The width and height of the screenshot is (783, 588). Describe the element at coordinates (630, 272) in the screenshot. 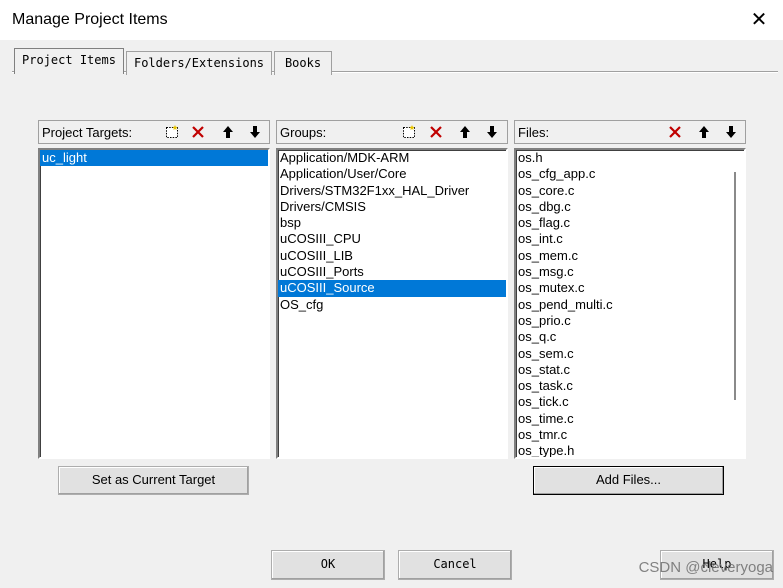

I see `file-item: os_msg.c` at that location.